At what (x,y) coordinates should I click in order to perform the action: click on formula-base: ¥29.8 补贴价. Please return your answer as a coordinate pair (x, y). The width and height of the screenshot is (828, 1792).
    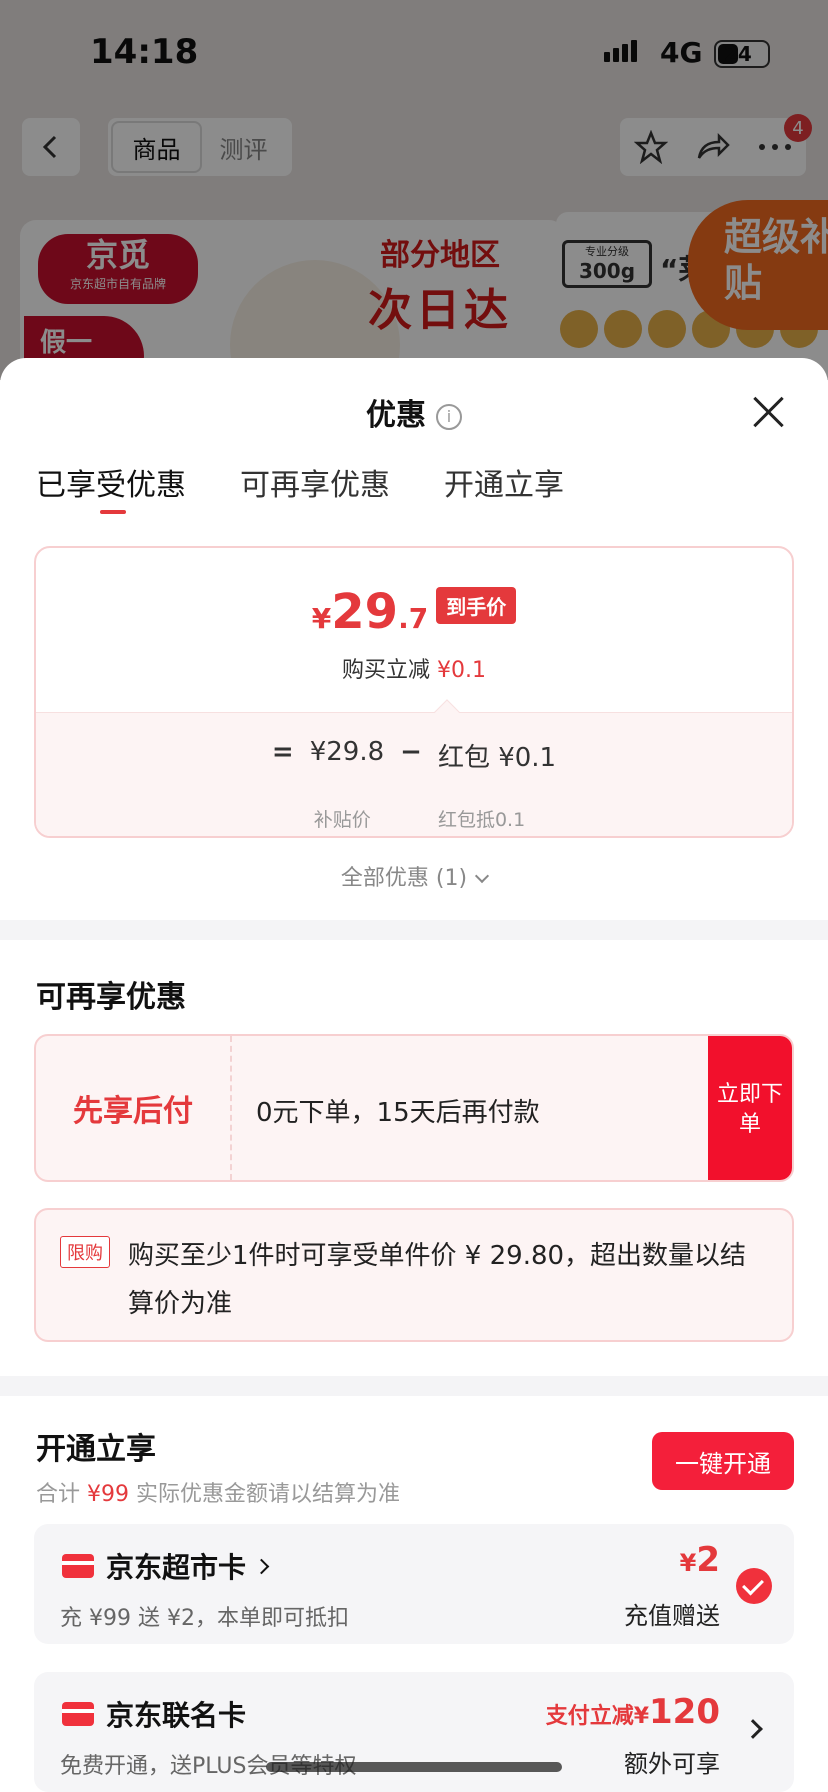
    Looking at the image, I should click on (347, 784).